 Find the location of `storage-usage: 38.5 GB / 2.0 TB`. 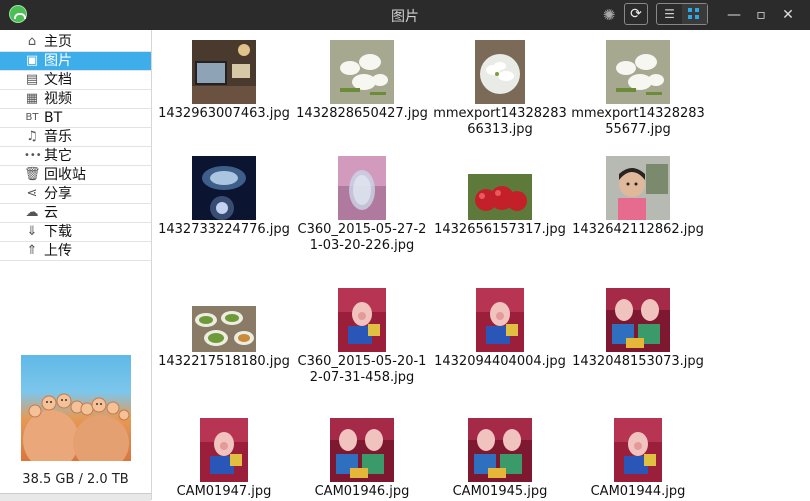

storage-usage: 38.5 GB / 2.0 TB is located at coordinates (75, 479).